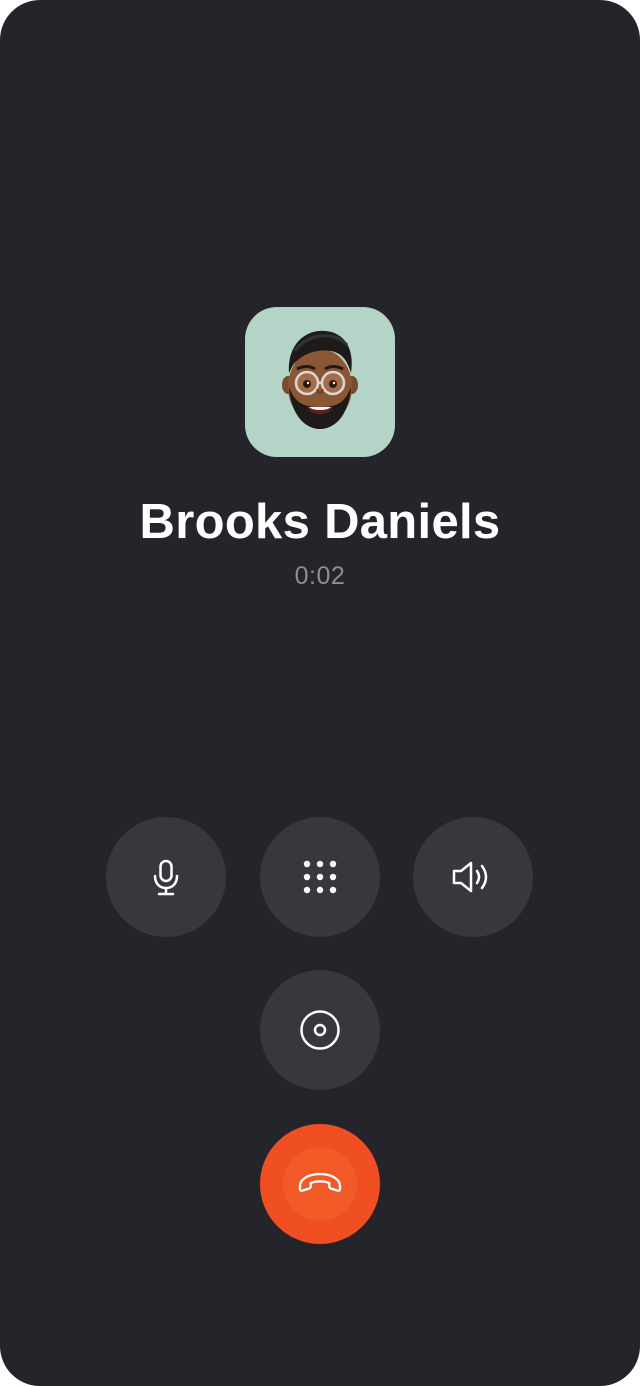 Image resolution: width=640 pixels, height=1386 pixels. I want to click on end-call-button, so click(320, 1184).